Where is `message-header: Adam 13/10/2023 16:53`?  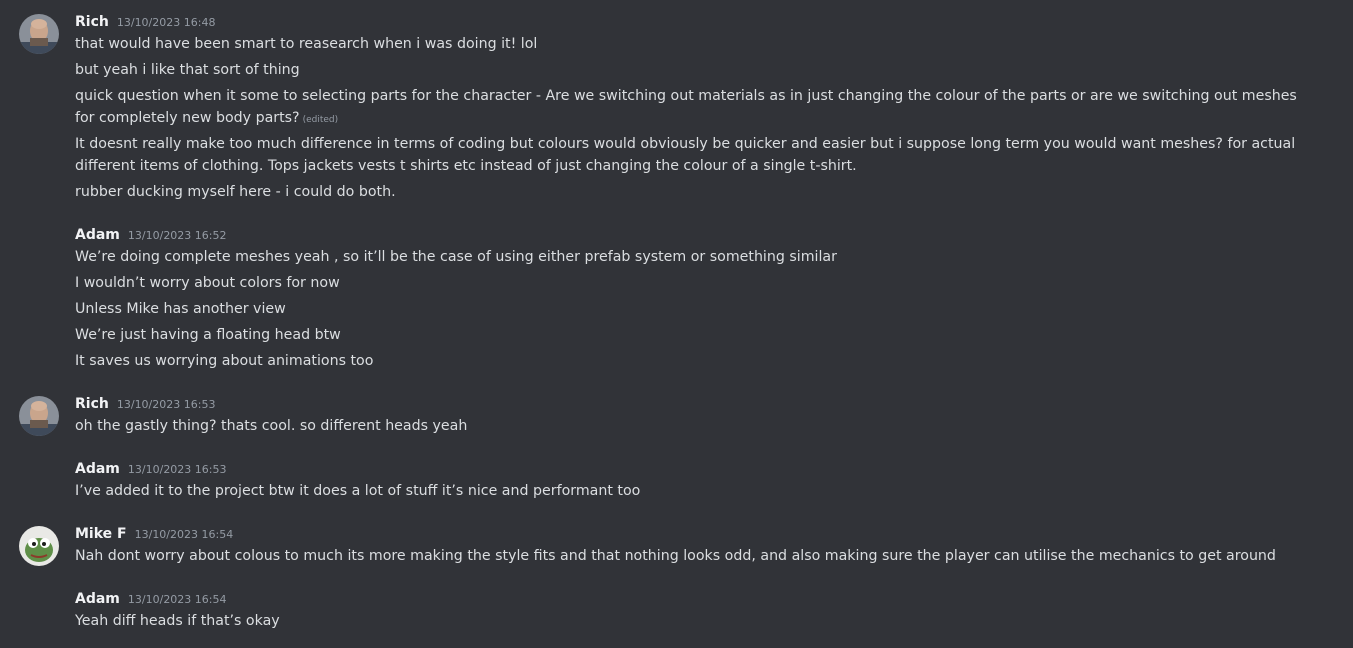 message-header: Adam 13/10/2023 16:53 is located at coordinates (151, 471).